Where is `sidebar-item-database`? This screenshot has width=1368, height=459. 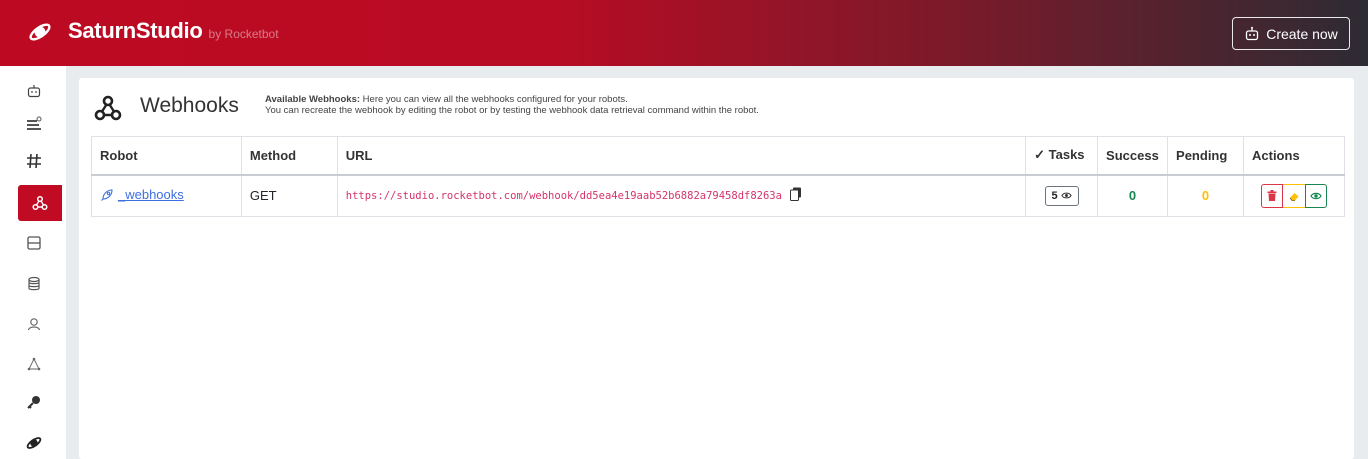
sidebar-item-database is located at coordinates (34, 284).